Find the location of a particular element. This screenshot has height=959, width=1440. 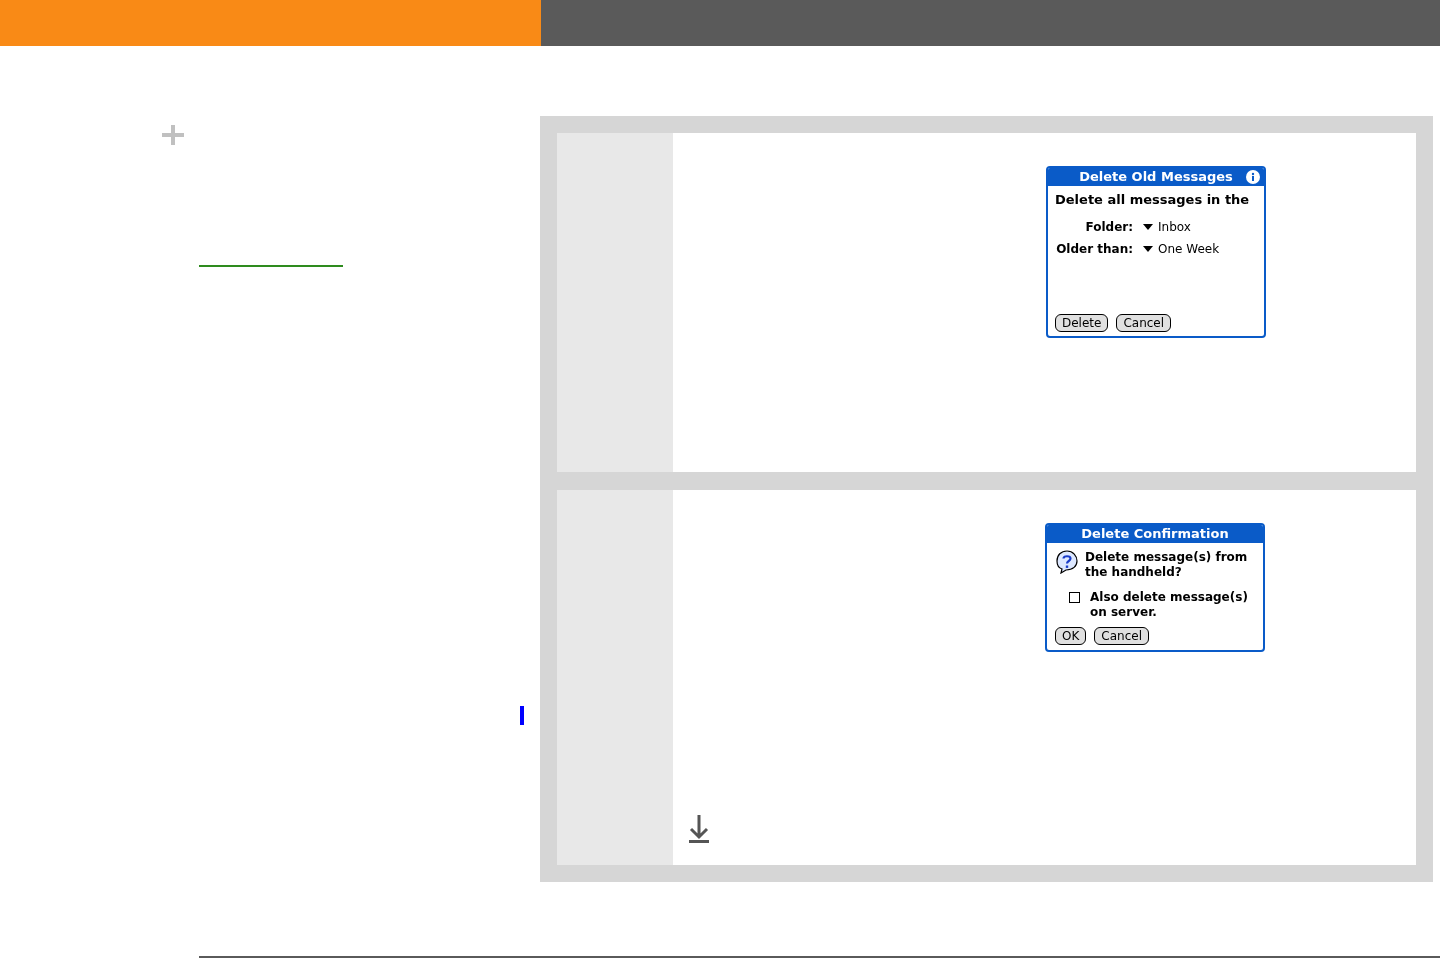

download-arrow-icon is located at coordinates (699, 829).